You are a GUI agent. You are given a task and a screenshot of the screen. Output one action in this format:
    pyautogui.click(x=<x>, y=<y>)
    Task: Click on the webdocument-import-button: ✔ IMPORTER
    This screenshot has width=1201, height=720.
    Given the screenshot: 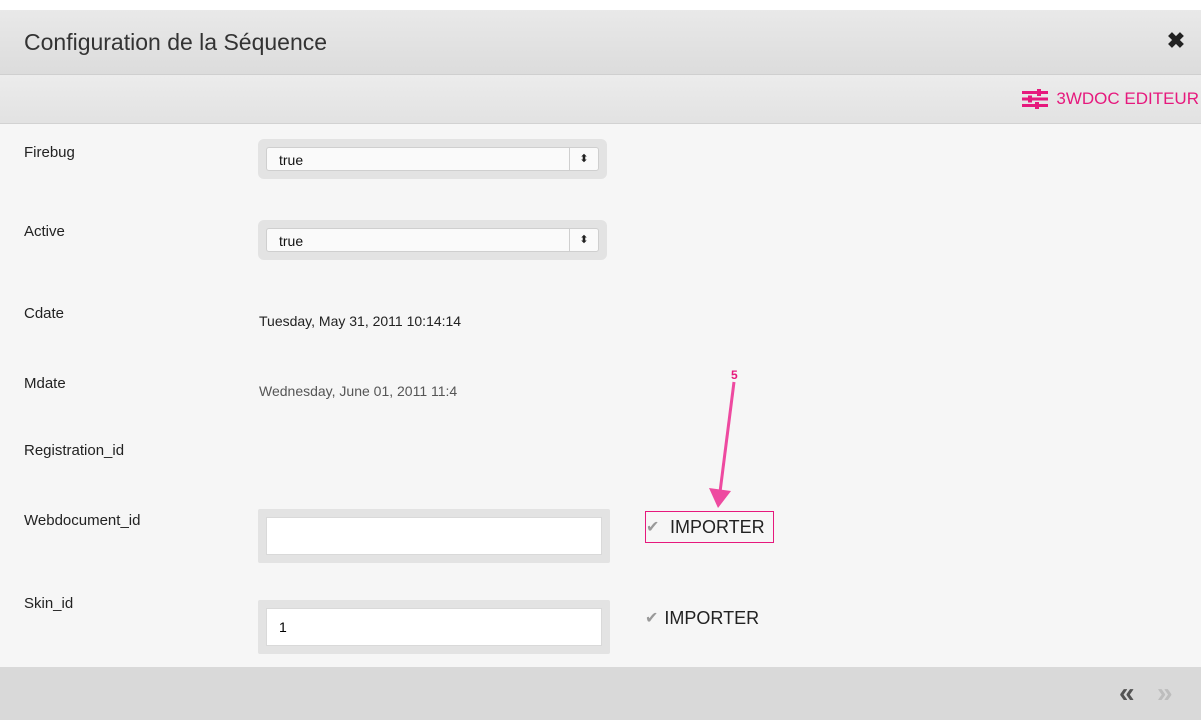 What is the action you would take?
    pyautogui.click(x=709, y=527)
    